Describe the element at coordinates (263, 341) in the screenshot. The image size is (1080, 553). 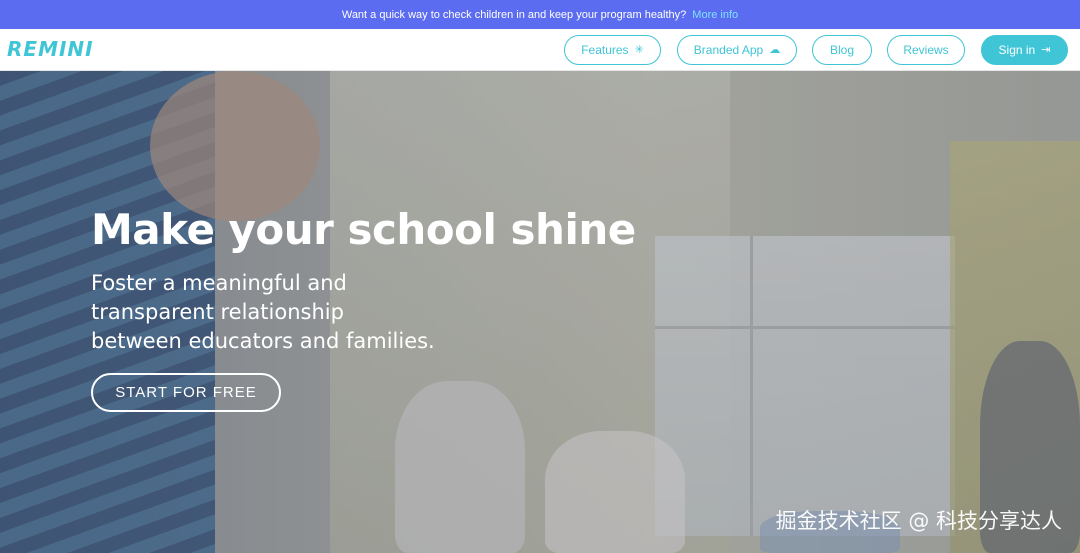
I see `hero-subtitle-line: between educators and families.` at that location.